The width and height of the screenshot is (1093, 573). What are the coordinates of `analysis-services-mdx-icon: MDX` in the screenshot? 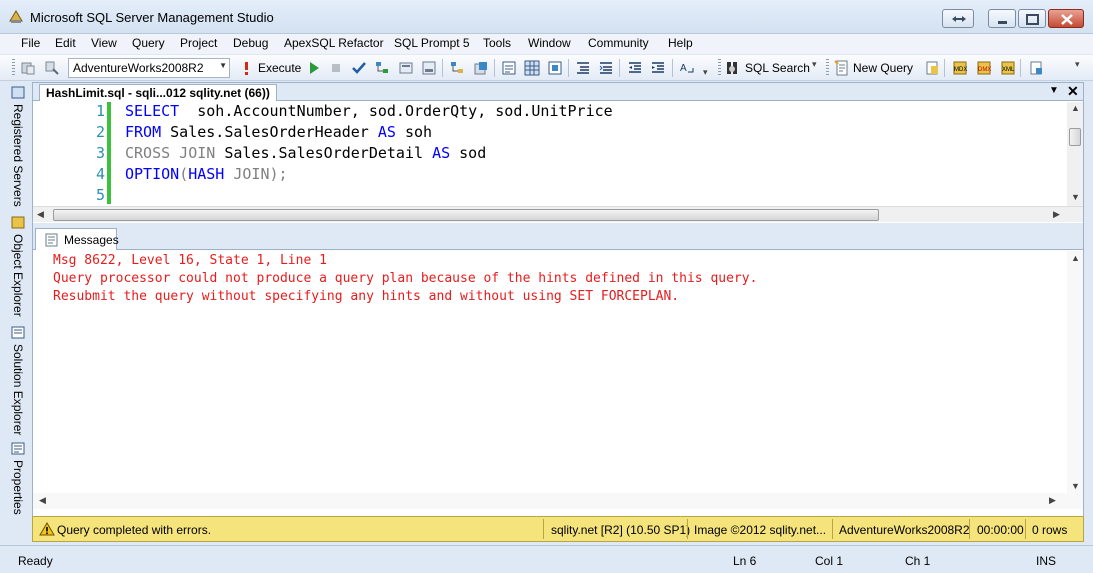 It's located at (960, 68).